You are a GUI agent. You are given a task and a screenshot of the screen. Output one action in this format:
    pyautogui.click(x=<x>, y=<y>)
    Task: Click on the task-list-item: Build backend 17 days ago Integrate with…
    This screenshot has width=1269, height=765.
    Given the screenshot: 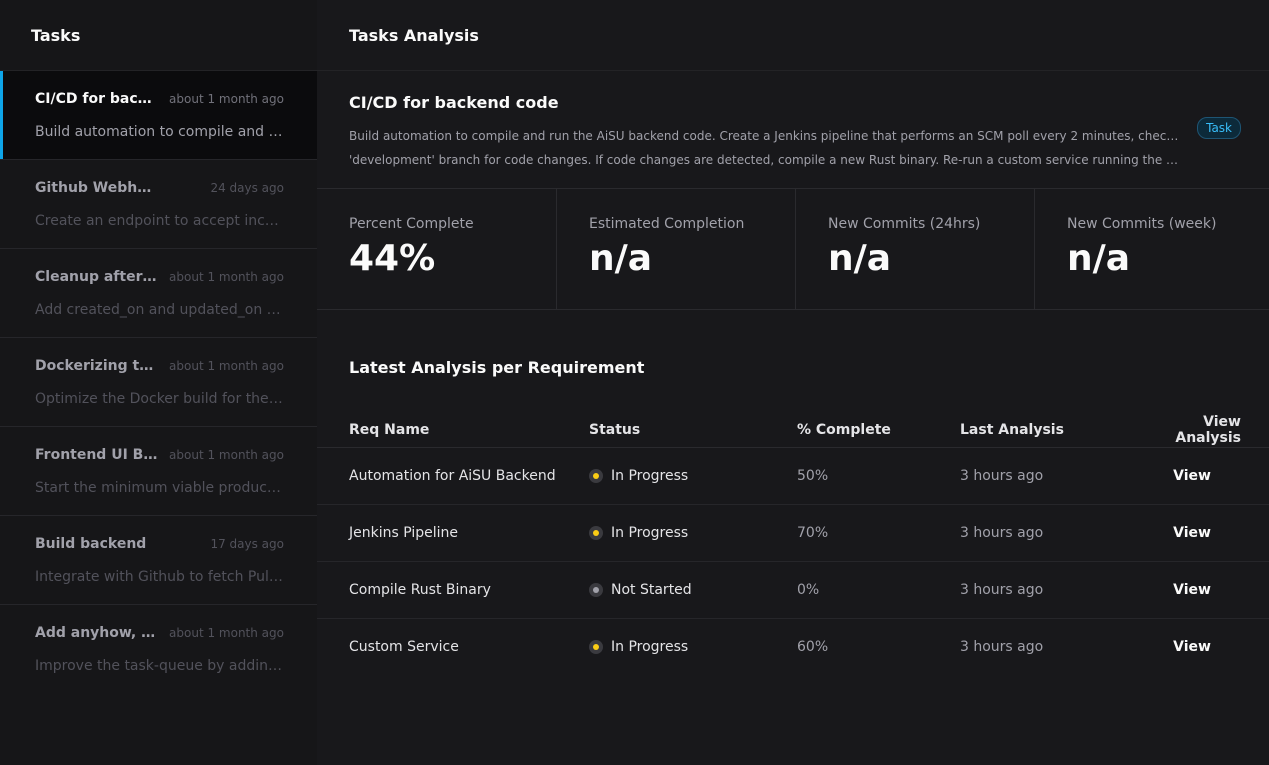 What is the action you would take?
    pyautogui.click(x=158, y=560)
    